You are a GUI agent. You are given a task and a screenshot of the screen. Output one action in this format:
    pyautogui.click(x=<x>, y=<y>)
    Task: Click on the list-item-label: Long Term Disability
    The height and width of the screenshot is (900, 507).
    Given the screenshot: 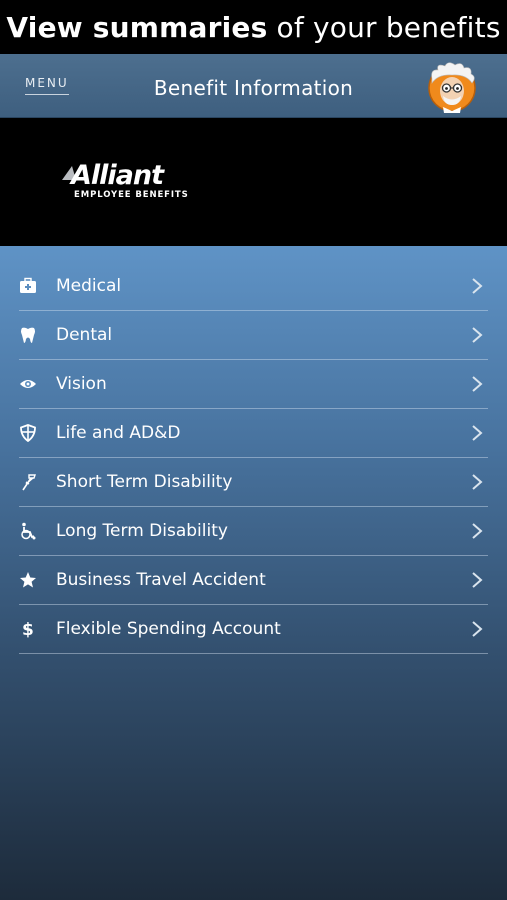 What is the action you would take?
    pyautogui.click(x=142, y=531)
    